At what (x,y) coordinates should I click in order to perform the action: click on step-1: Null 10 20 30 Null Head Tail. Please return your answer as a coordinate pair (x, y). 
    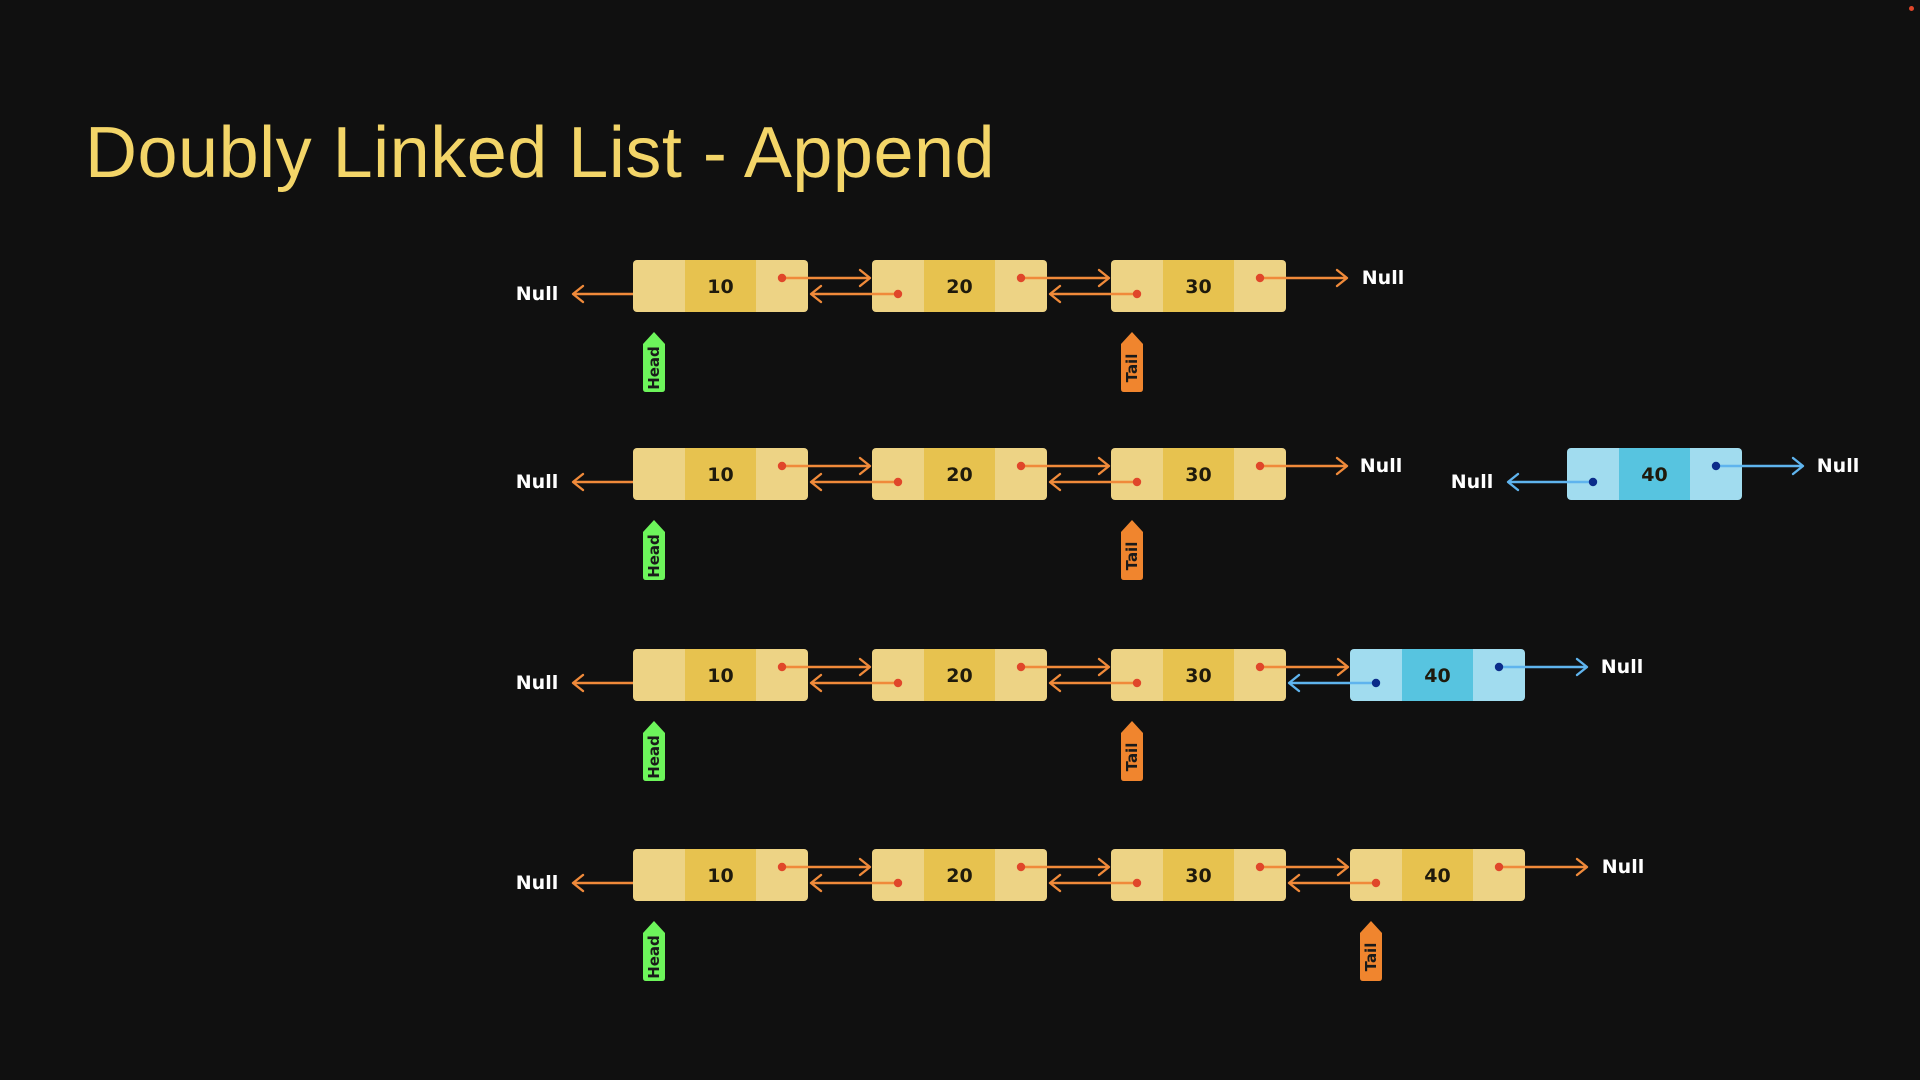
    Looking at the image, I should click on (960, 326).